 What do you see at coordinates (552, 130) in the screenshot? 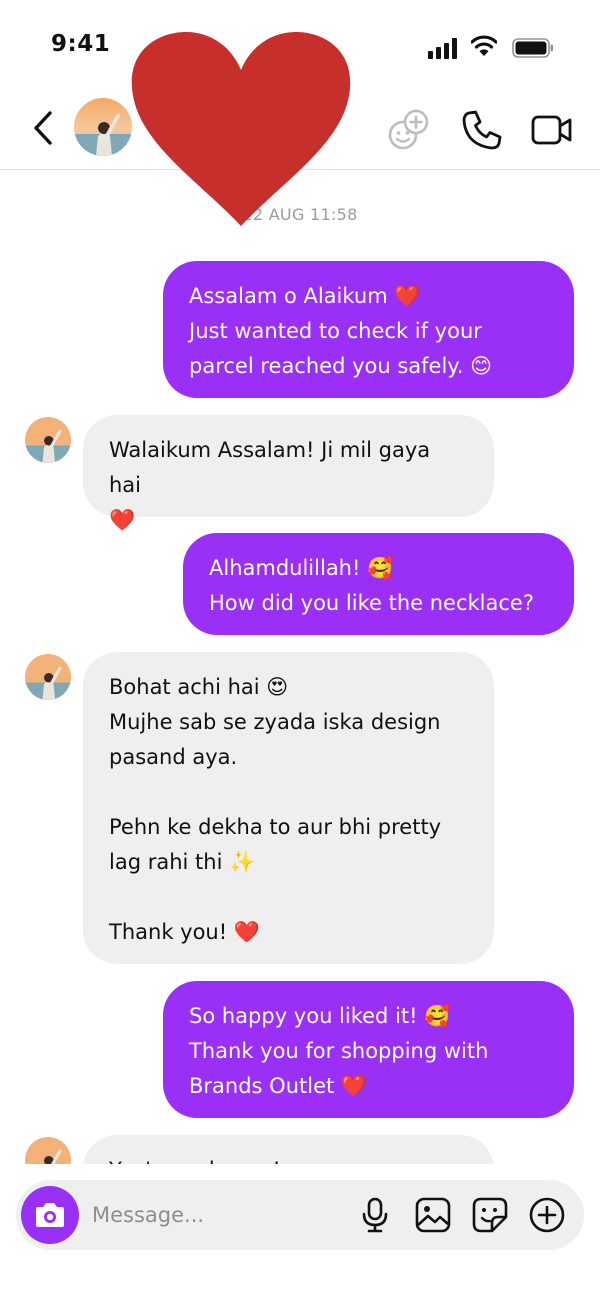
I see `video-camera-icon` at bounding box center [552, 130].